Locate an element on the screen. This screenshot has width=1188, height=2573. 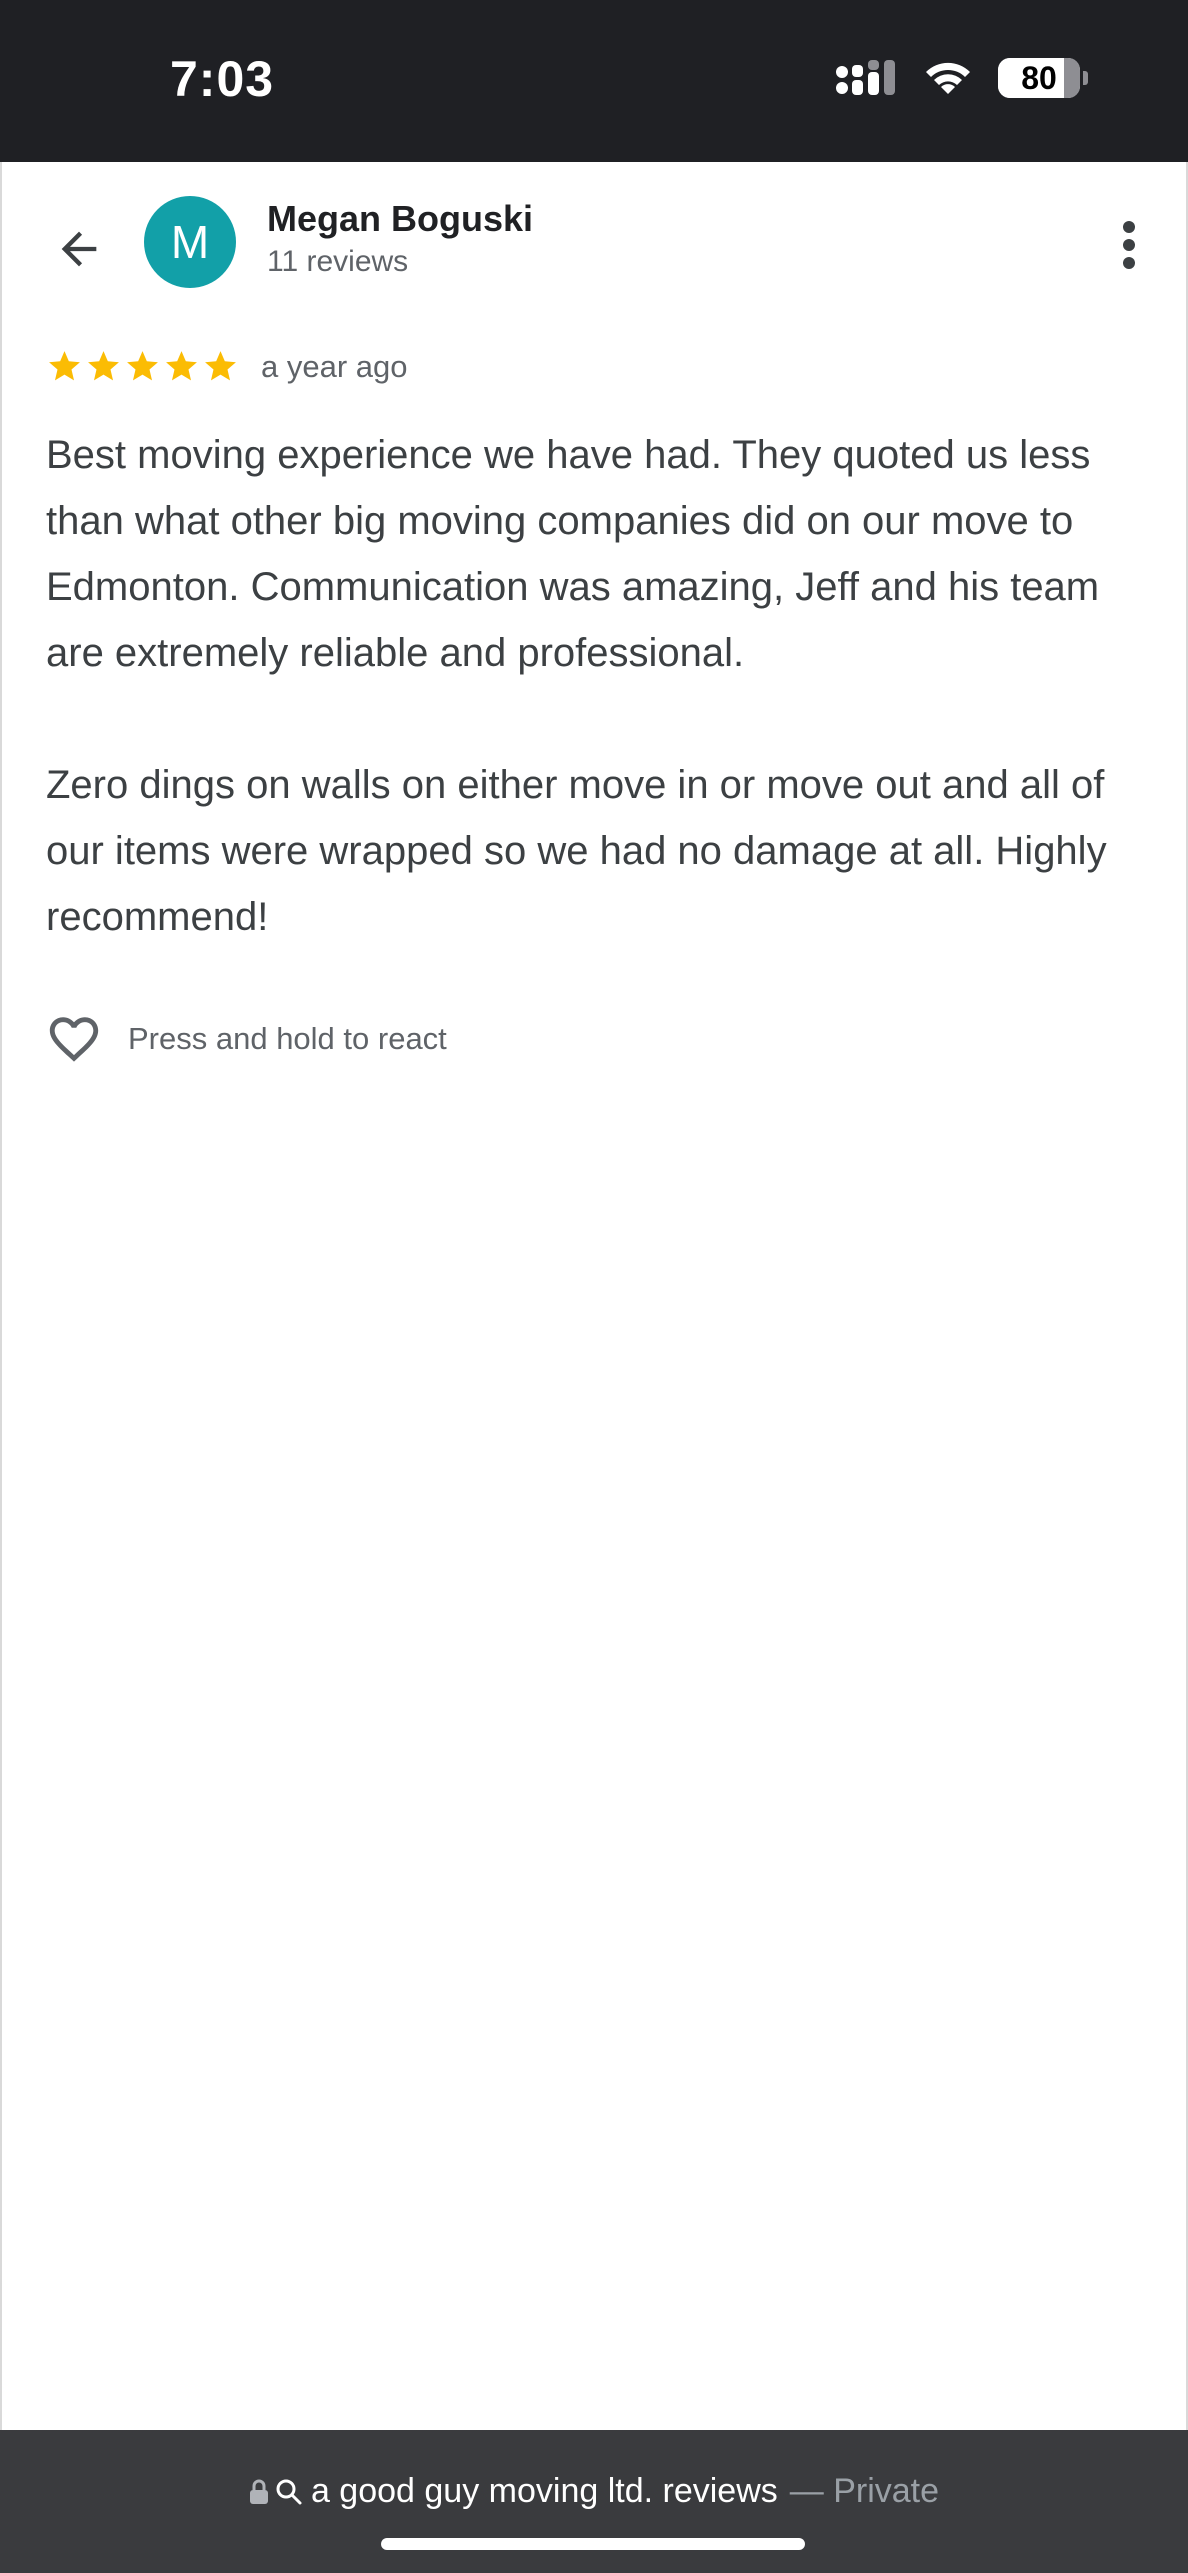
avatar: M is located at coordinates (190, 242).